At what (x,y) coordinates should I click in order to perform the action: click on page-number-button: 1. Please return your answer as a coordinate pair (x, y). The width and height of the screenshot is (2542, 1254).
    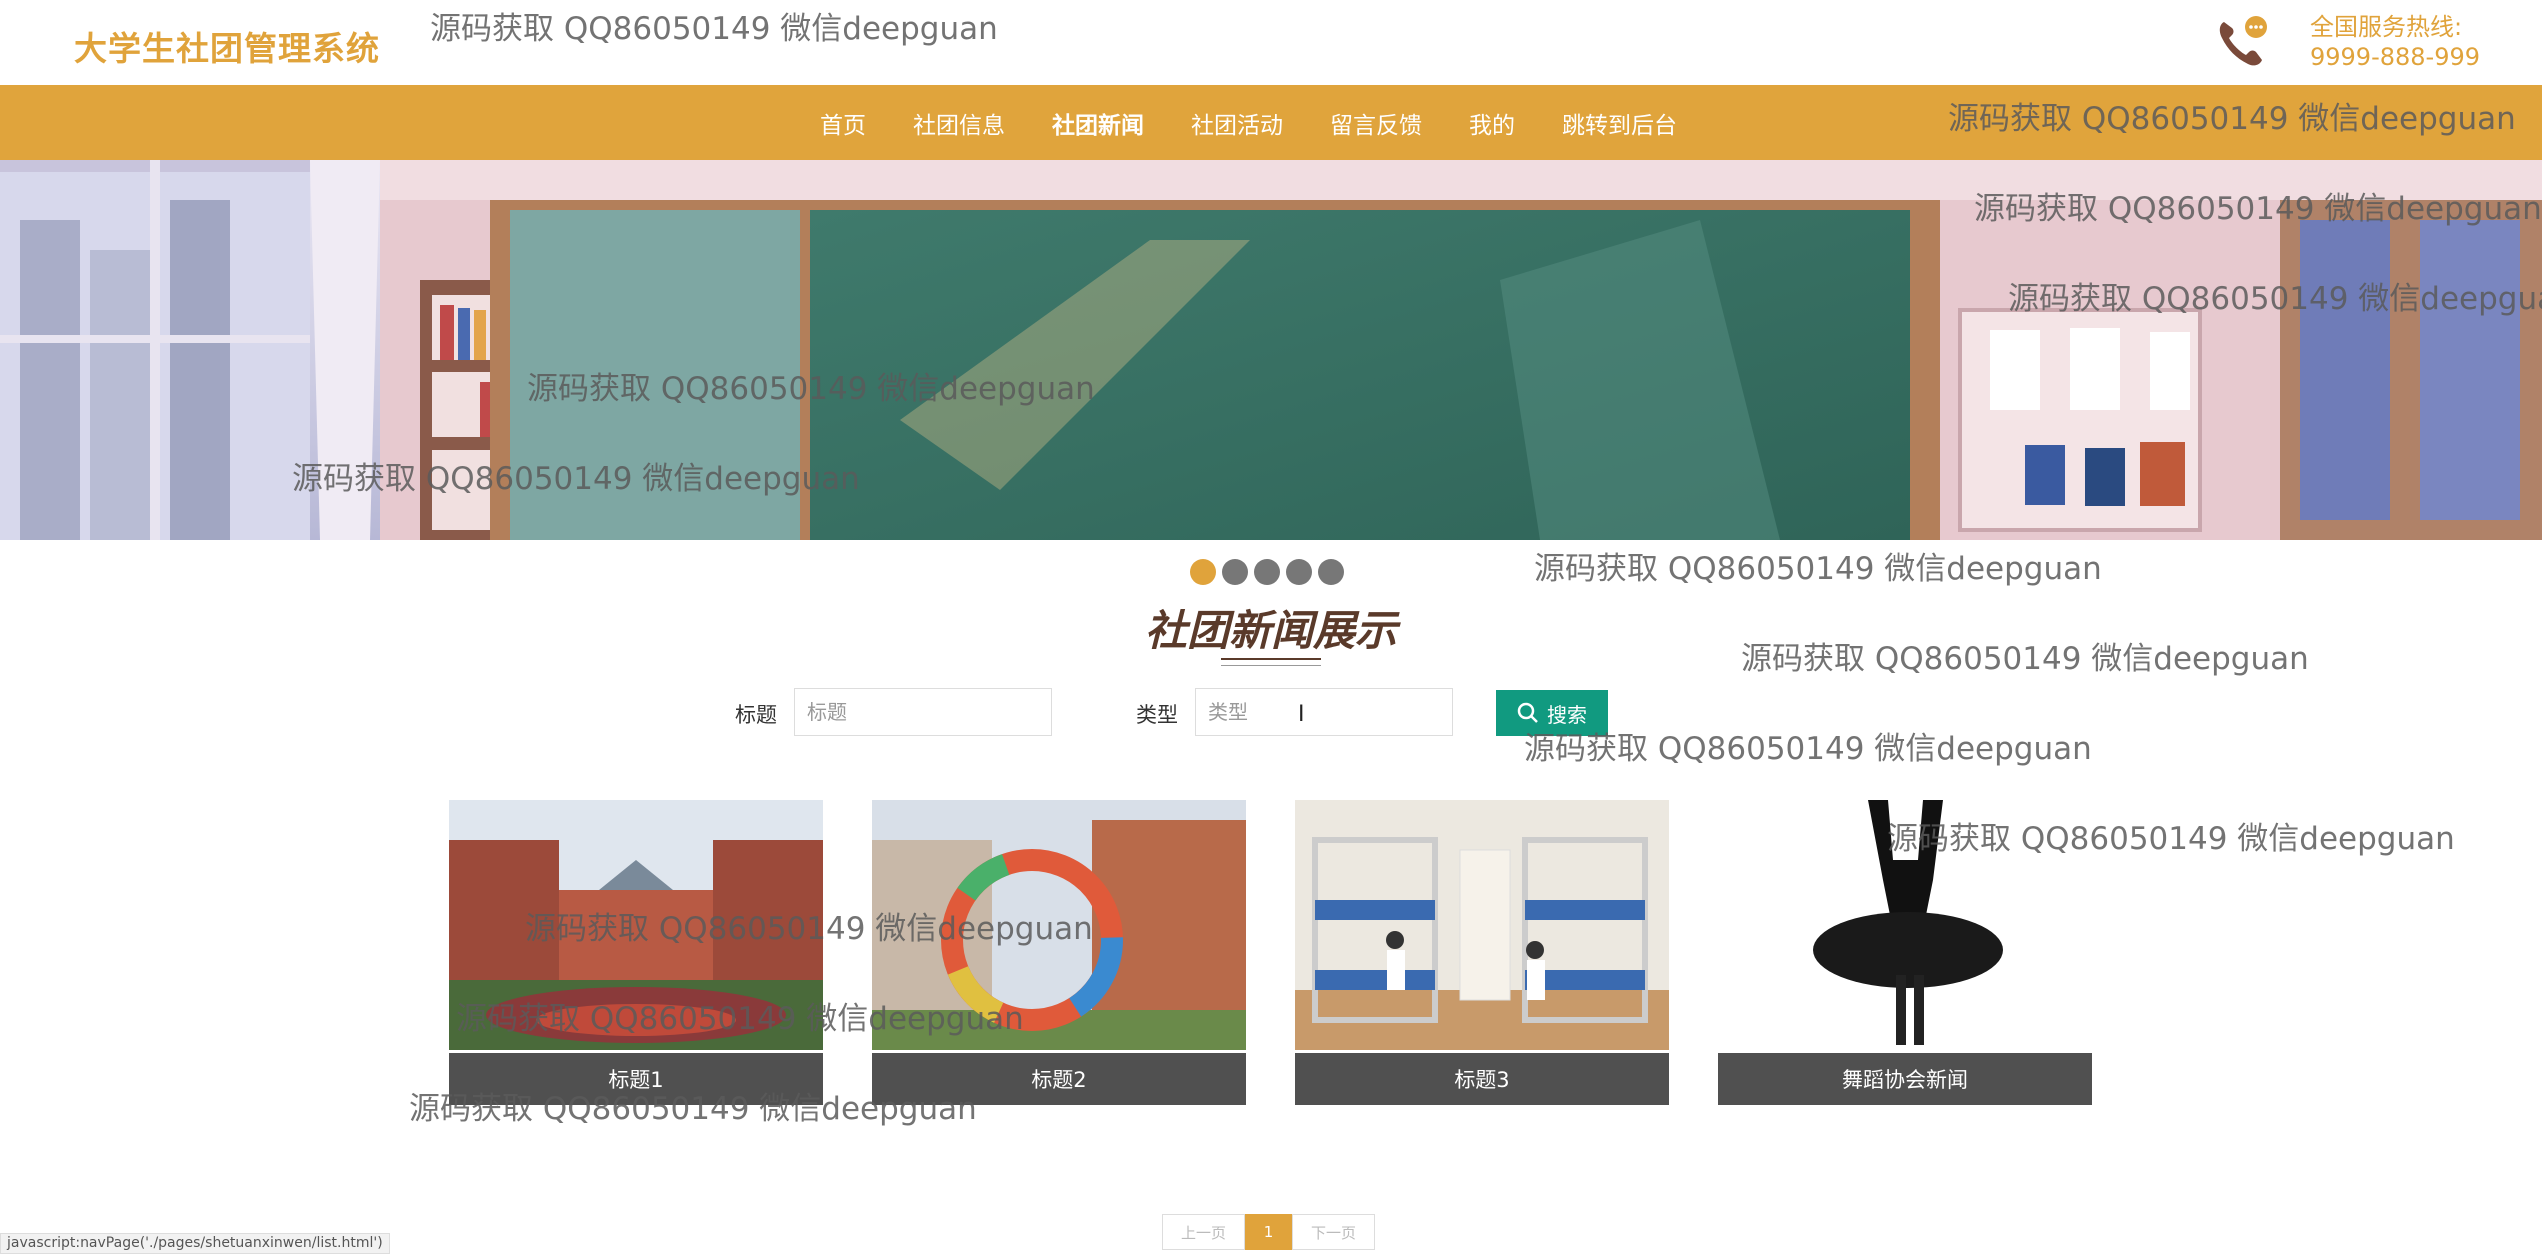
    Looking at the image, I should click on (1268, 1232).